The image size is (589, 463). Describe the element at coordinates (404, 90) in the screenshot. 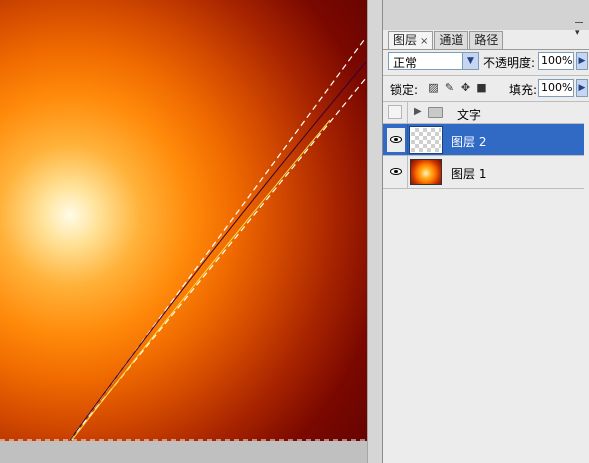

I see `lock-label: 锁定:` at that location.